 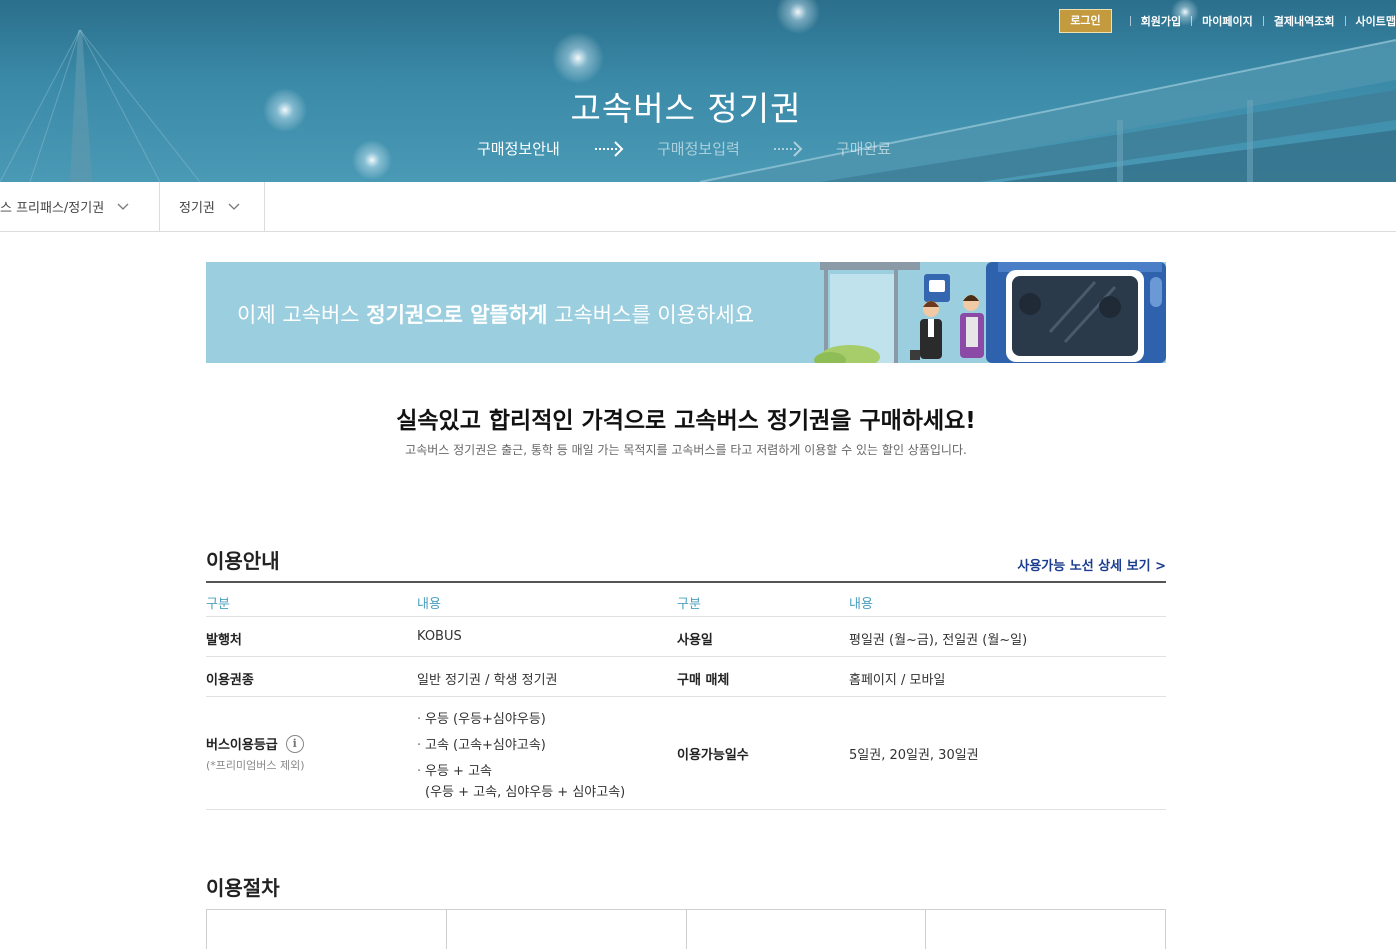 What do you see at coordinates (695, 640) in the screenshot?
I see `row-label: 사용일` at bounding box center [695, 640].